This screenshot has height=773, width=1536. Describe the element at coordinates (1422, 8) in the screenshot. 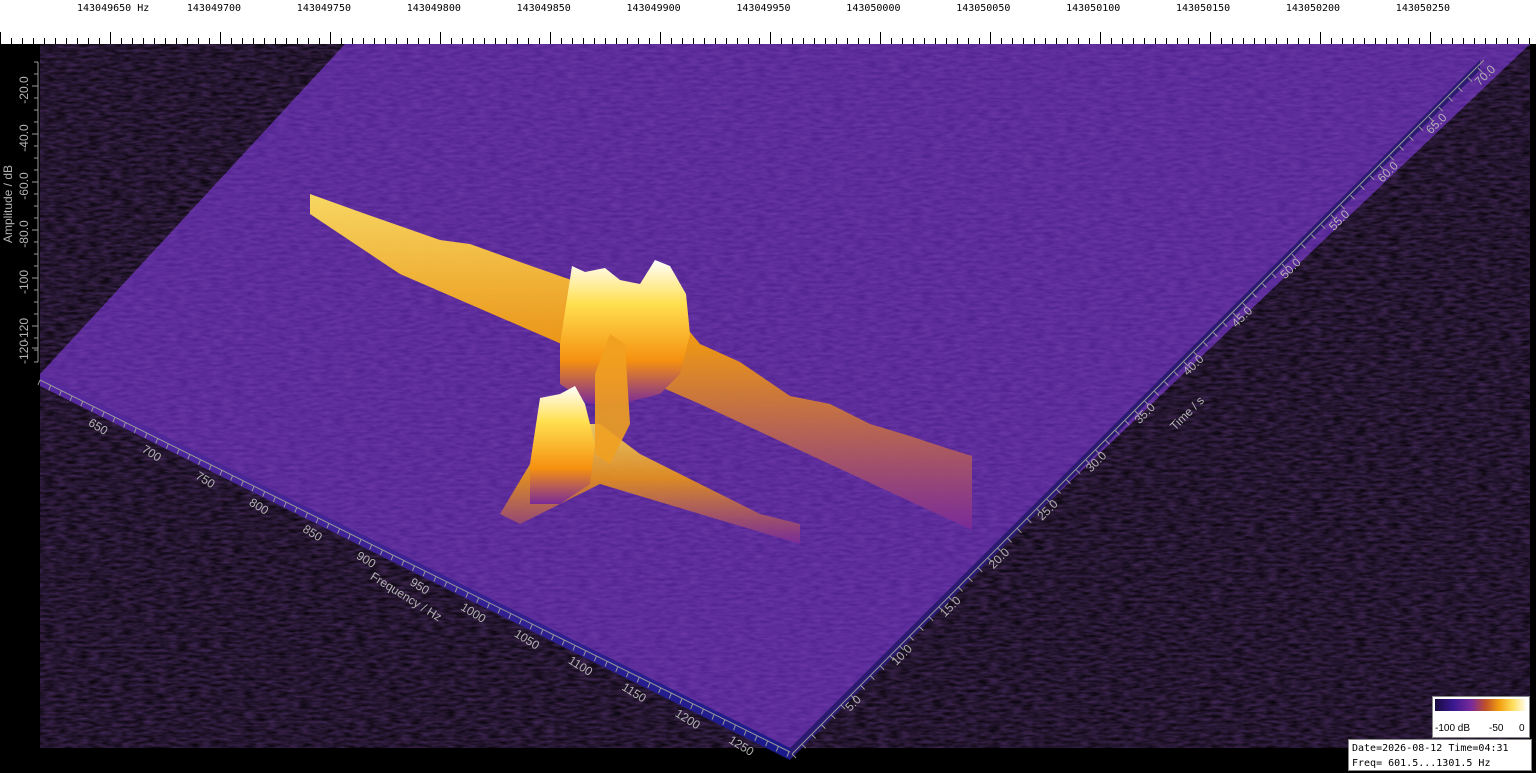

I see `ruler-label: 143050250` at that location.